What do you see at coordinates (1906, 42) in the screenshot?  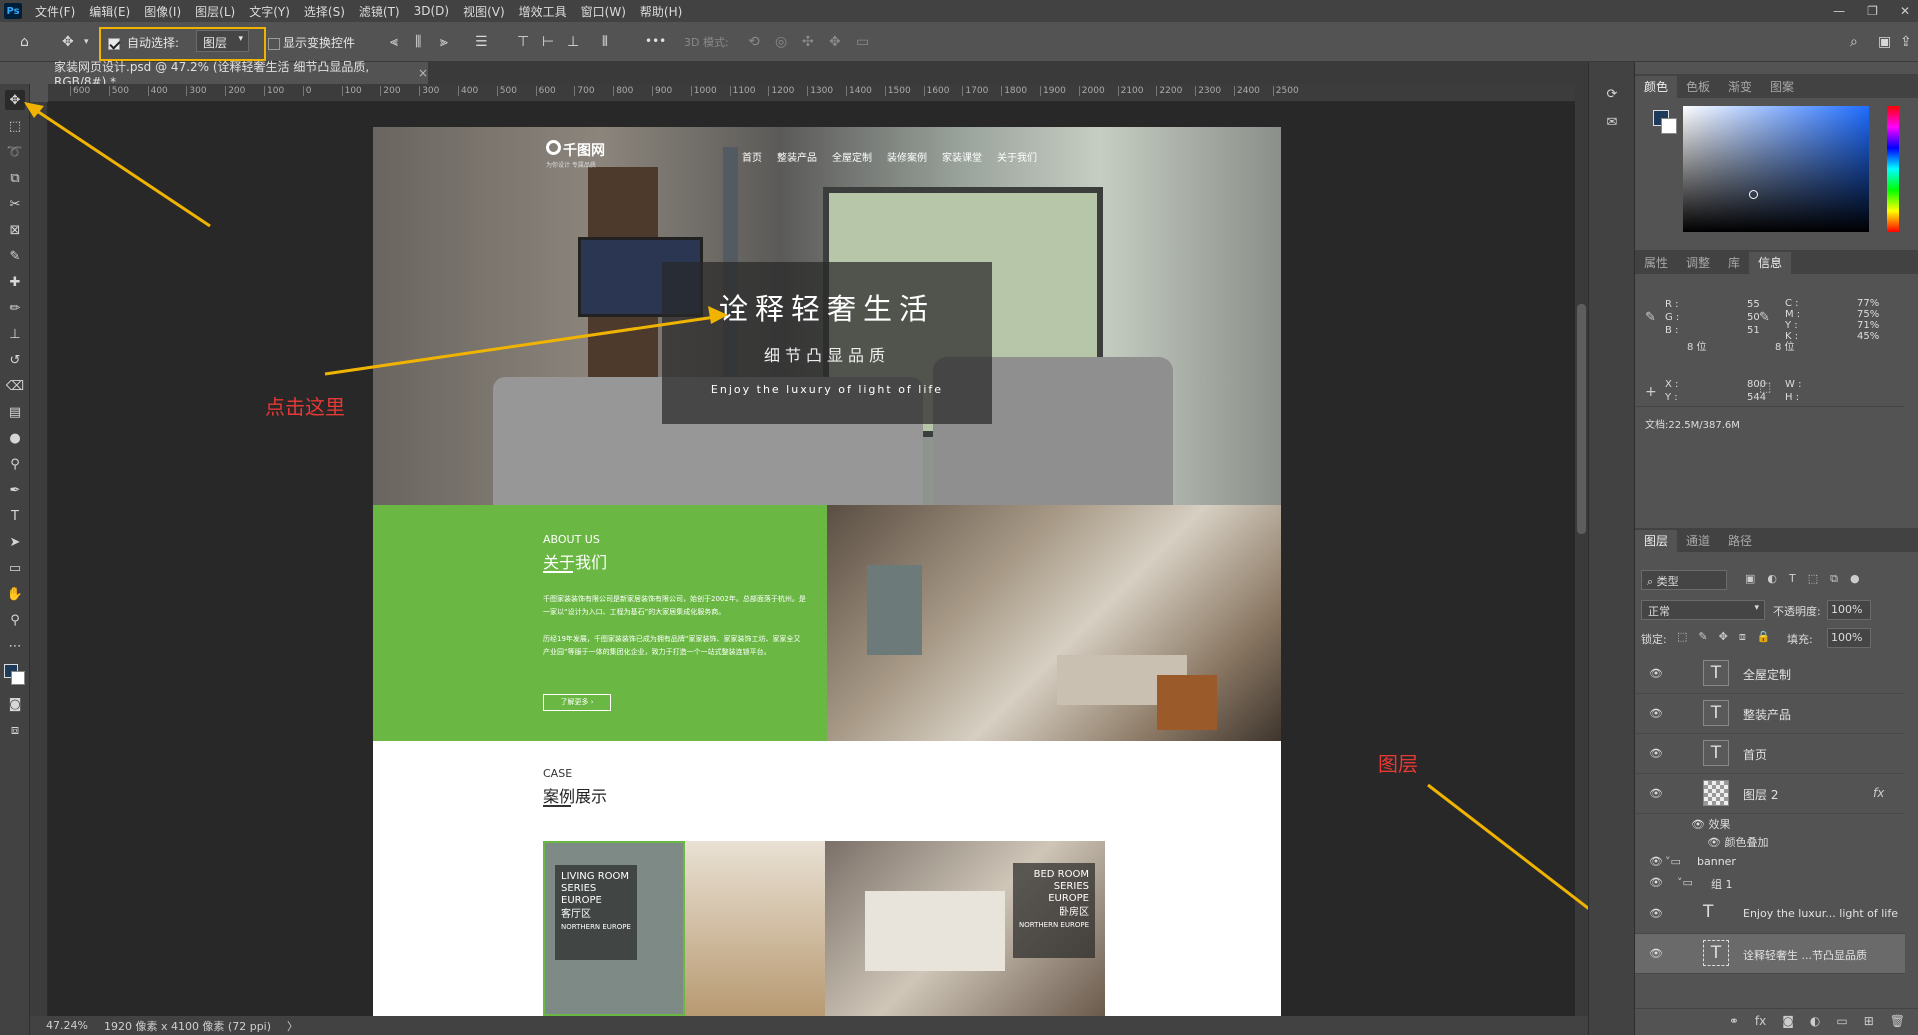 I see `share-icon: ⇪` at bounding box center [1906, 42].